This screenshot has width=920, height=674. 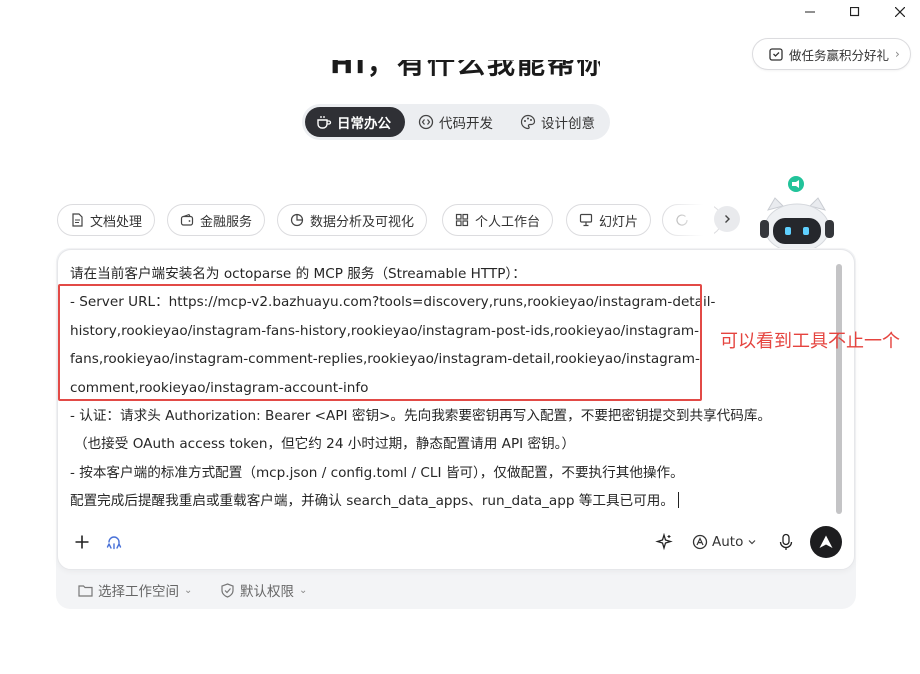 I want to click on reward-button: 做任务赢积分好礼 ›, so click(x=831, y=54).